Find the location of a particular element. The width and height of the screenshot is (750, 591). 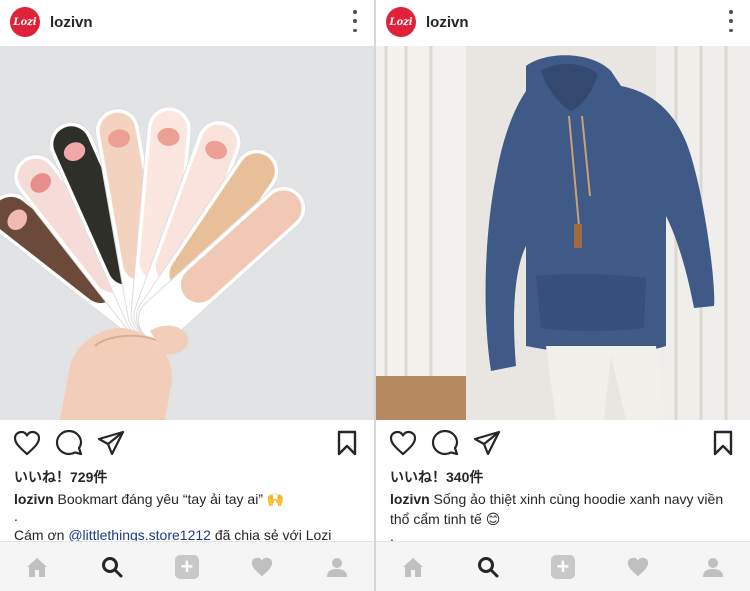

likes-count: いいね！729件 is located at coordinates (60, 477).